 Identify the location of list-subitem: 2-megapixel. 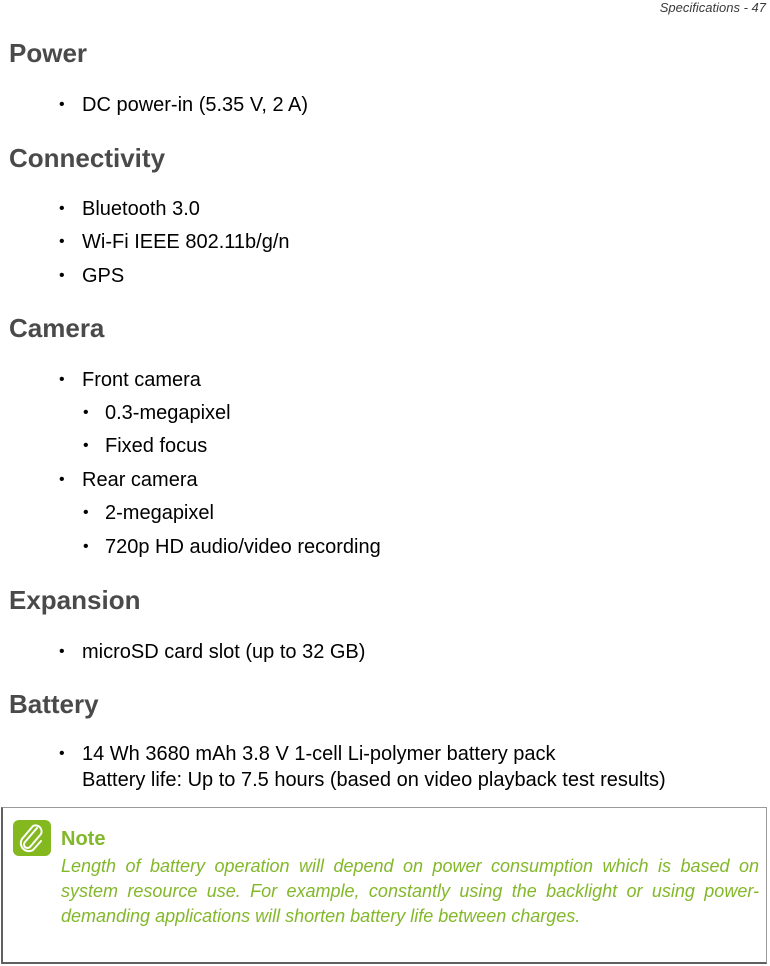
(159, 513).